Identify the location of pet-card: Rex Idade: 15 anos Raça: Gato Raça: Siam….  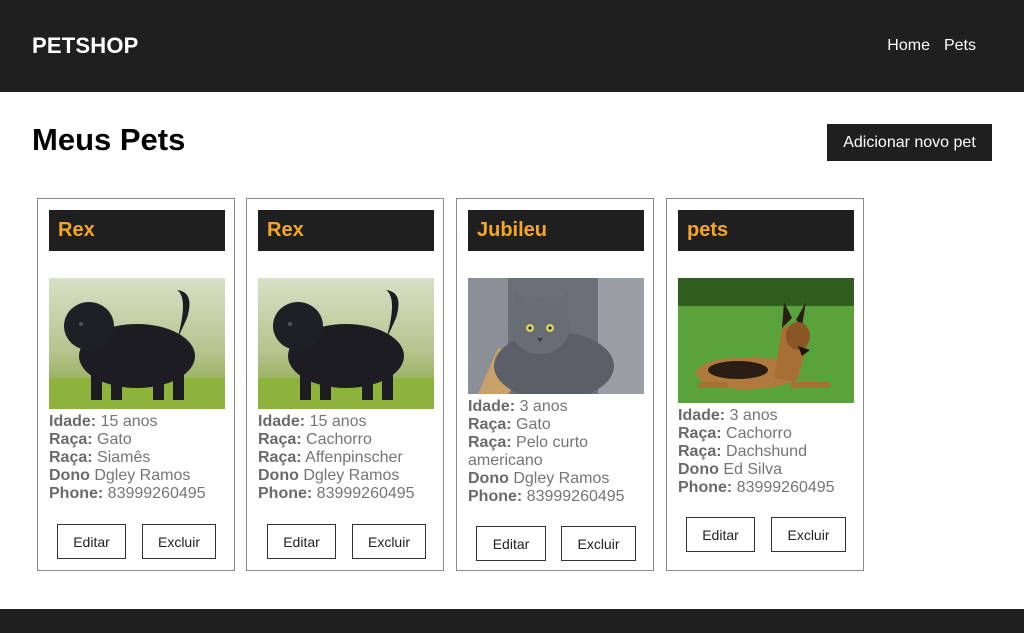
(136, 384).